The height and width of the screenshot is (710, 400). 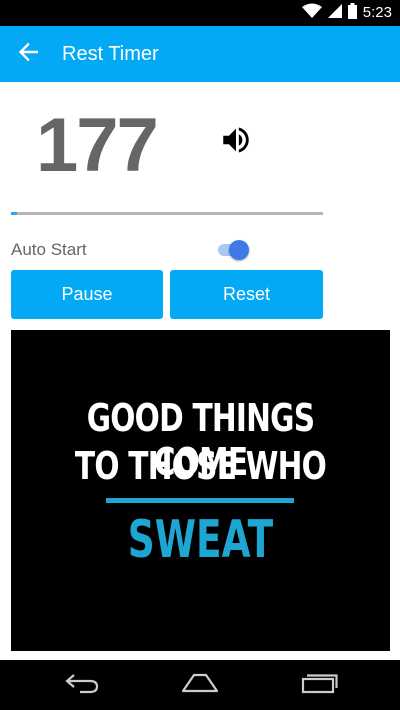 What do you see at coordinates (346, 13) in the screenshot?
I see `status-icons: 5:23` at bounding box center [346, 13].